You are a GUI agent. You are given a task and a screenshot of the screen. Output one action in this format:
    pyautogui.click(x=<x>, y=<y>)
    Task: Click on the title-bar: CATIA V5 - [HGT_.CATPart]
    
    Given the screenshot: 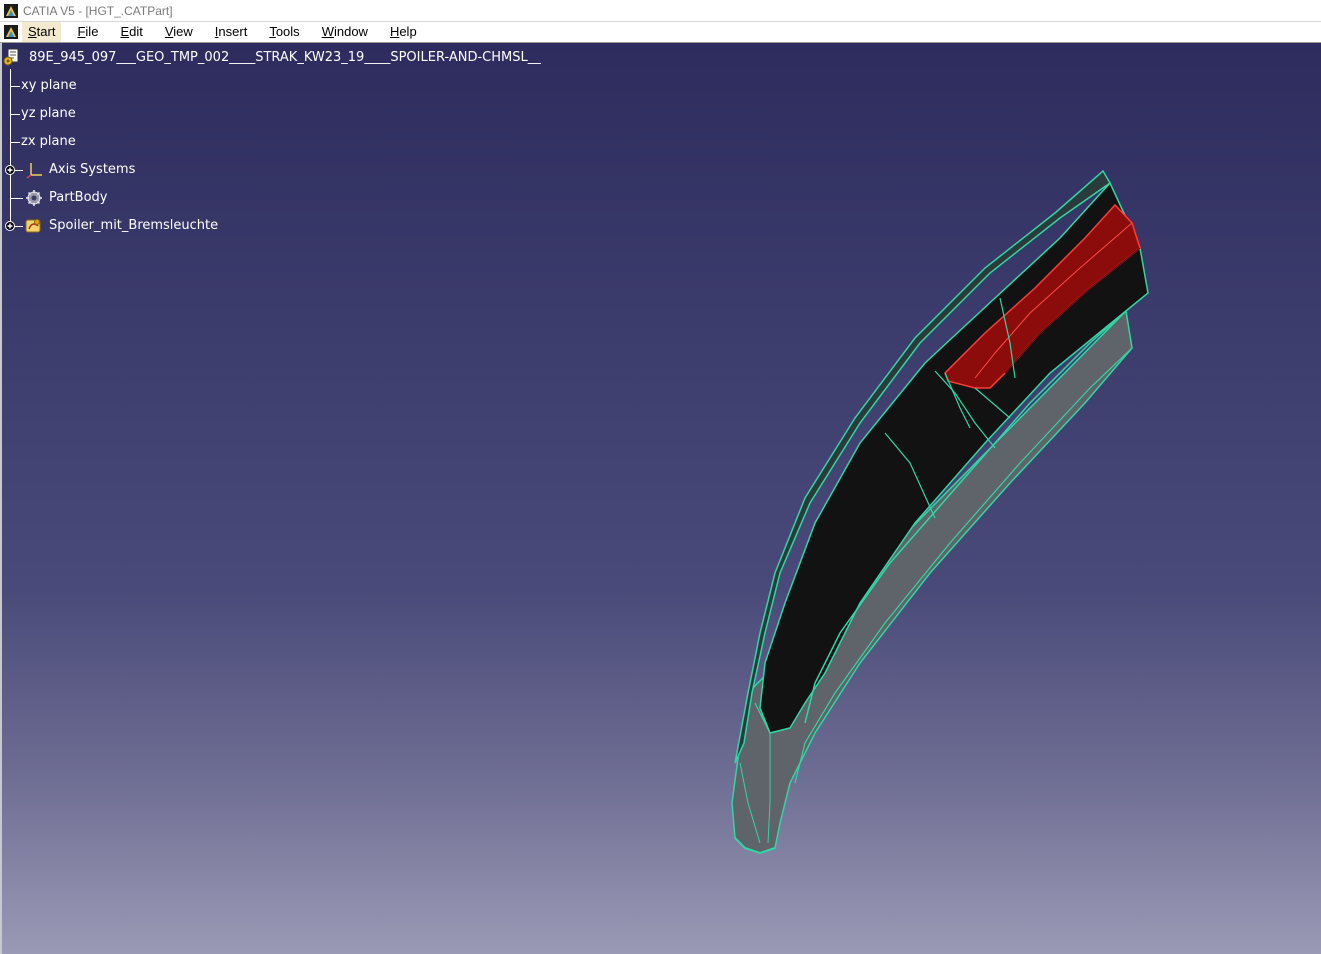 What is the action you would take?
    pyautogui.click(x=660, y=11)
    